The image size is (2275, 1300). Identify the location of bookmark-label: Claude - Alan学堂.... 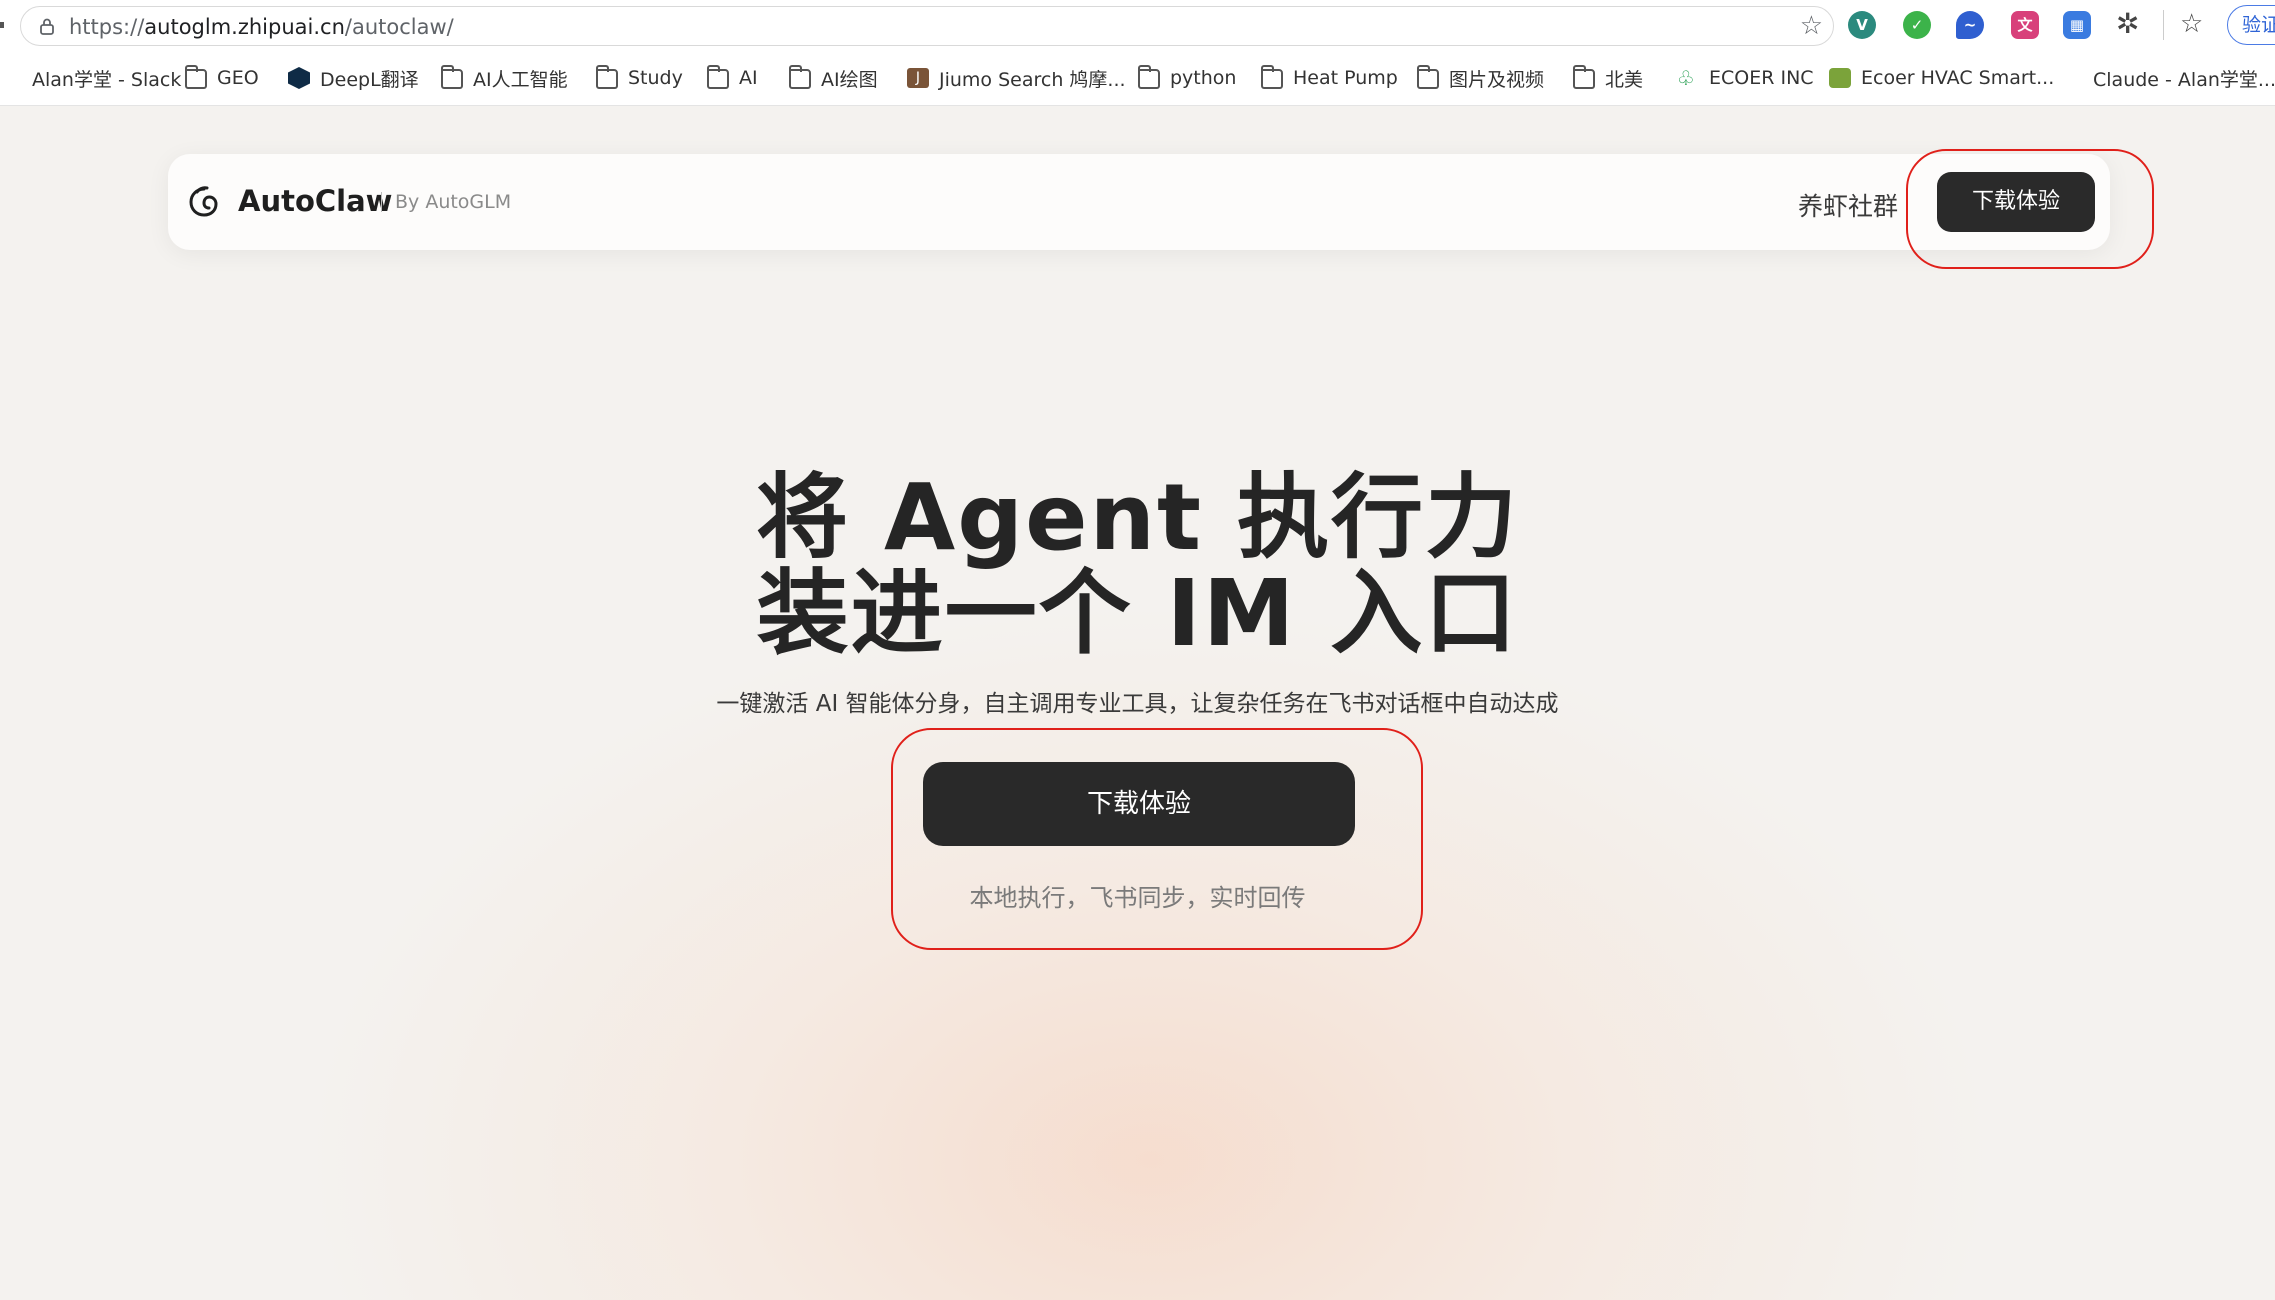
(2184, 79).